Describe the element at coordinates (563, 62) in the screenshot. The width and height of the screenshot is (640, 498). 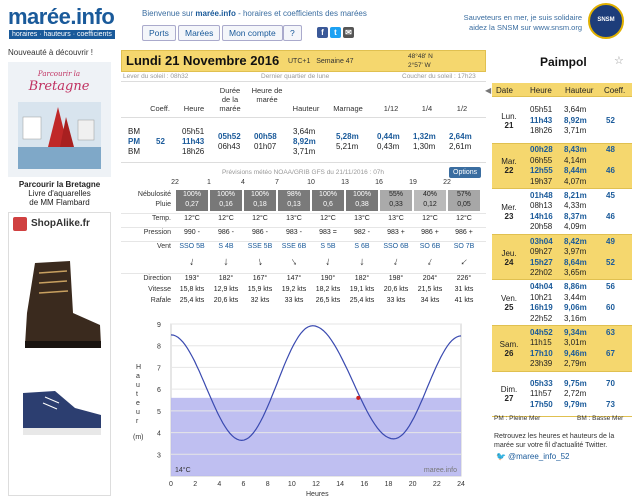
I see `port-name: Paimpol` at that location.